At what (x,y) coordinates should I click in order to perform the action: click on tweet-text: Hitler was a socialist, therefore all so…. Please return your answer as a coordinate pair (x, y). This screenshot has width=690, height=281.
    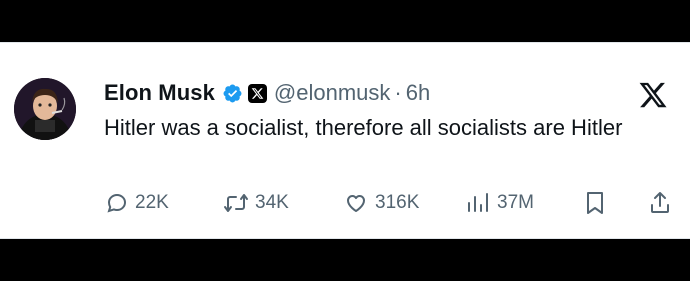
    Looking at the image, I should click on (363, 127).